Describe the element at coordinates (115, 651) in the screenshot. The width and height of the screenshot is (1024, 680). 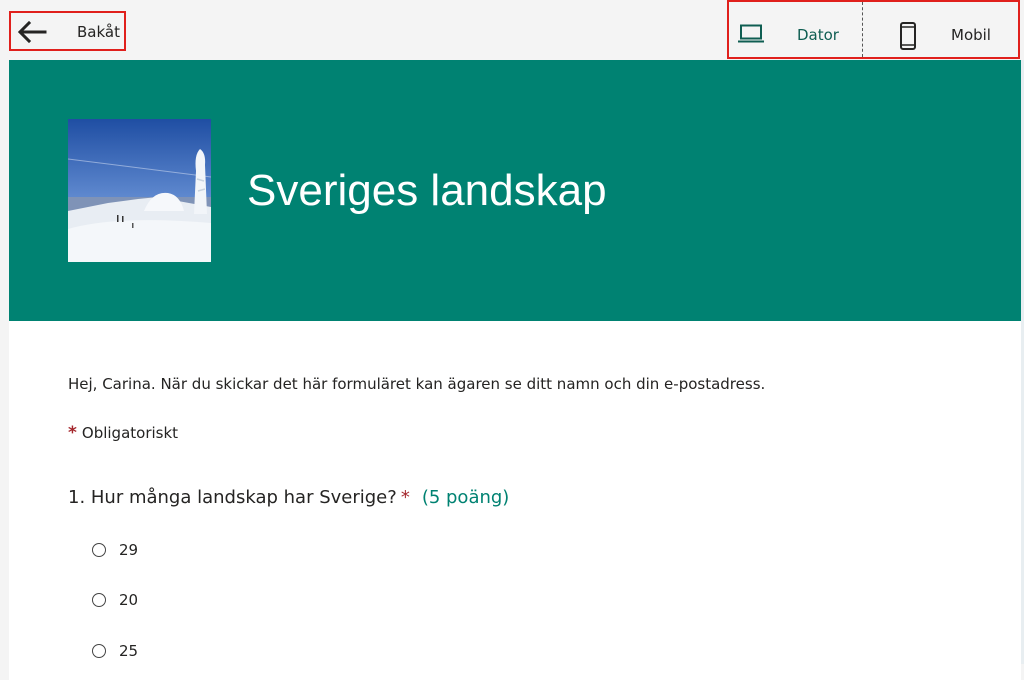
I see `answer-option-25: 25` at that location.